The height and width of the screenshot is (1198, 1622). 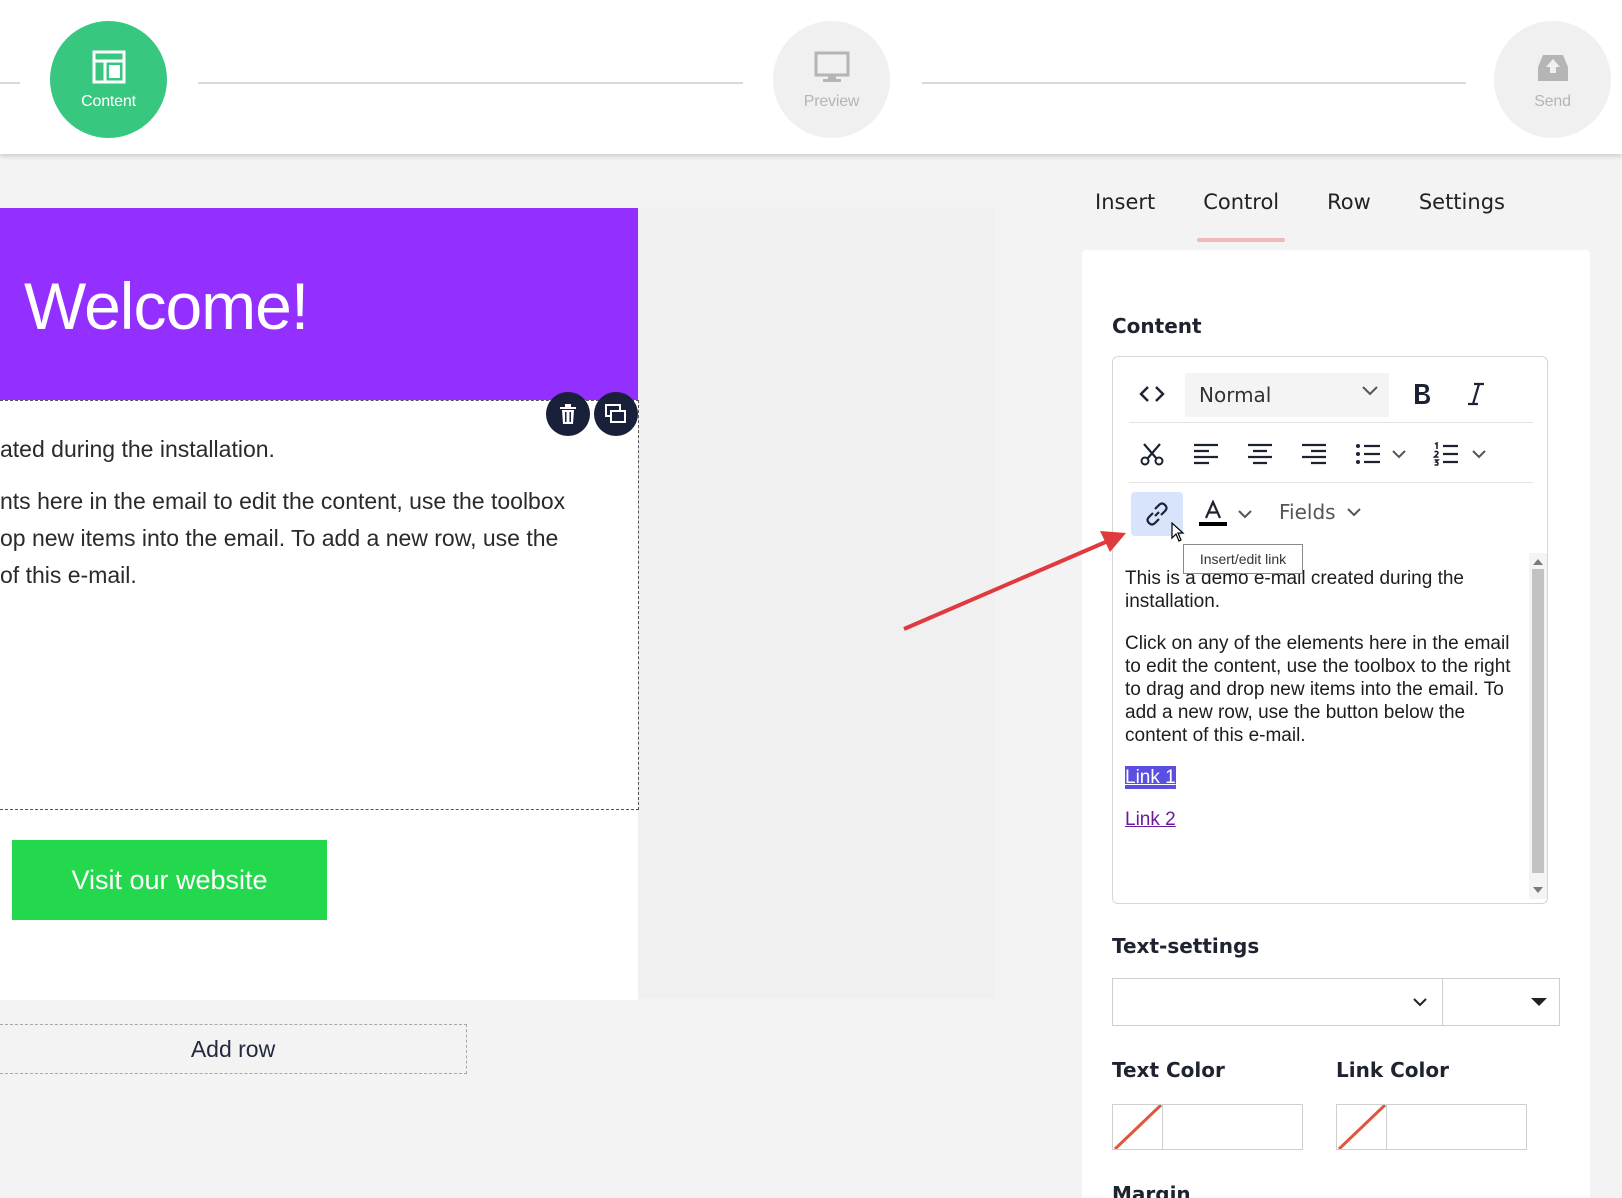 I want to click on align-right-icon, so click(x=1314, y=454).